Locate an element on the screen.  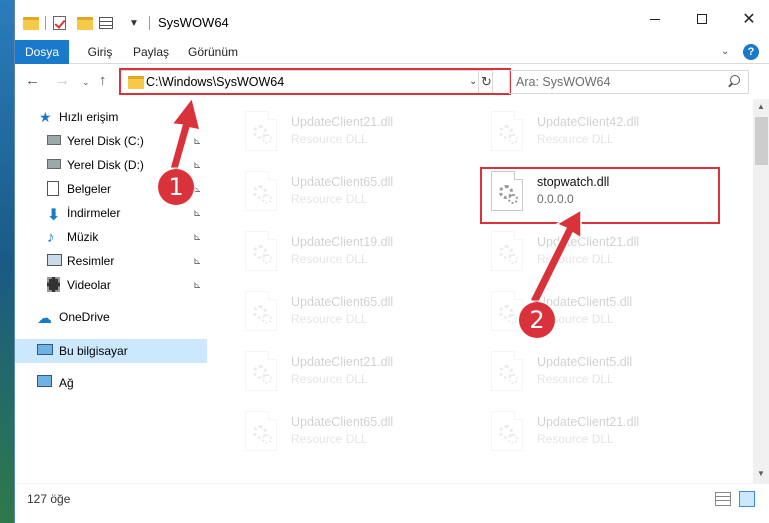
step-badge-2: 2 is located at coordinates (537, 320).